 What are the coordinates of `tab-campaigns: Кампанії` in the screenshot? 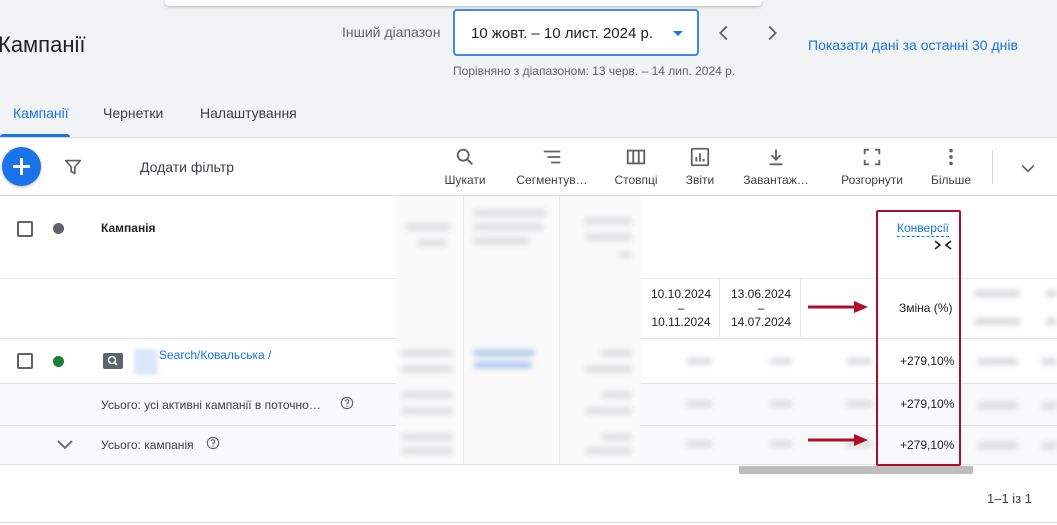 It's located at (41, 113).